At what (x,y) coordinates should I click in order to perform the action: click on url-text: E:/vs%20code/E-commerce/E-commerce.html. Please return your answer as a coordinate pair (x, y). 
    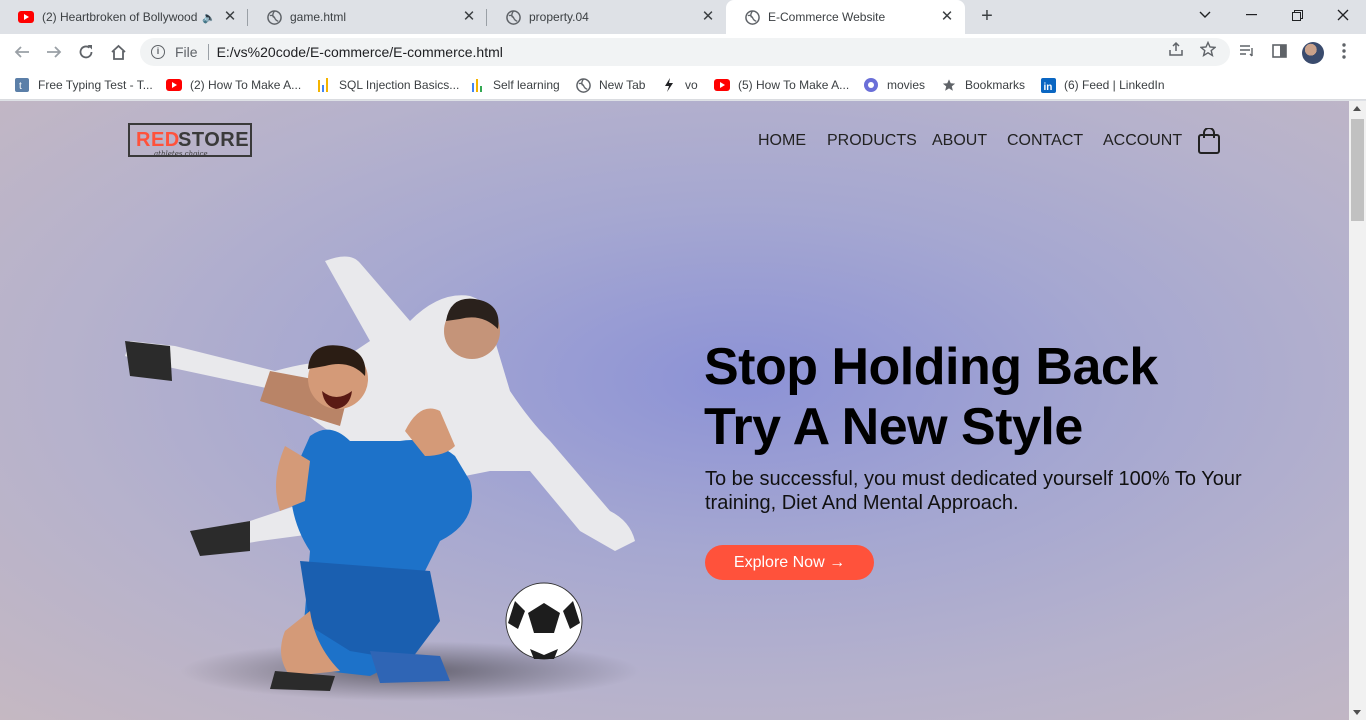
    Looking at the image, I should click on (360, 52).